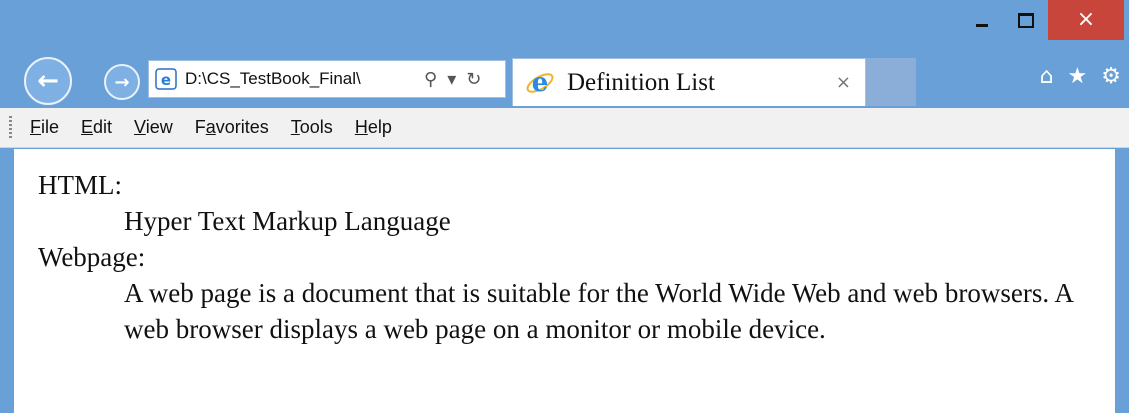 The image size is (1129, 413). I want to click on back-arrow-icon: ←, so click(48, 81).